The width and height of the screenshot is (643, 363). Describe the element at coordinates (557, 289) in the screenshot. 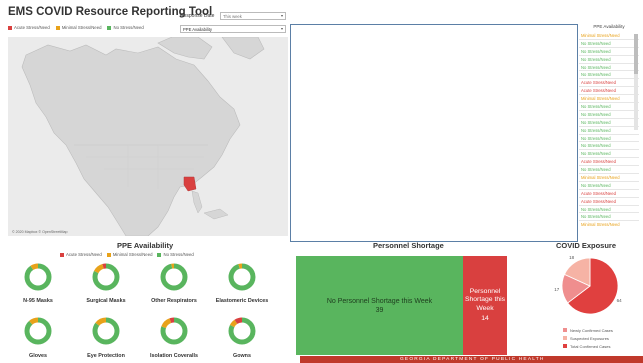

I see `pie-value-label: 17` at that location.